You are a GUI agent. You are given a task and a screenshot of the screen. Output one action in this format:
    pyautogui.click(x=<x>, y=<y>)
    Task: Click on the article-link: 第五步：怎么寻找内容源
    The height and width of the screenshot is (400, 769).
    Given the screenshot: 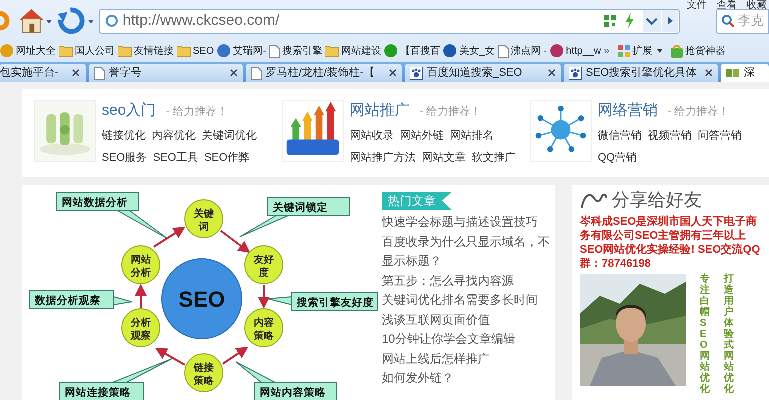 What is the action you would take?
    pyautogui.click(x=468, y=281)
    